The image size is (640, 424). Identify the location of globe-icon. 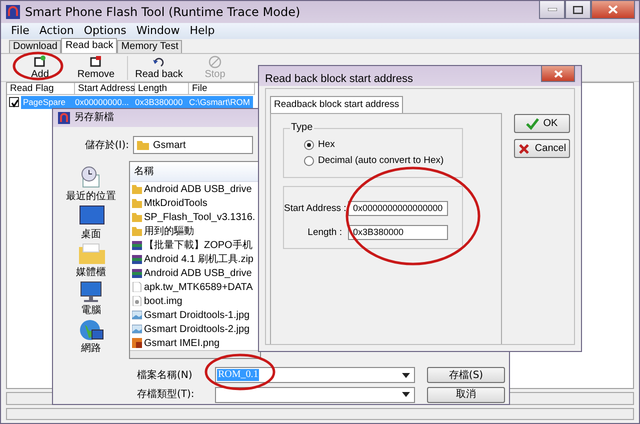
(91, 329).